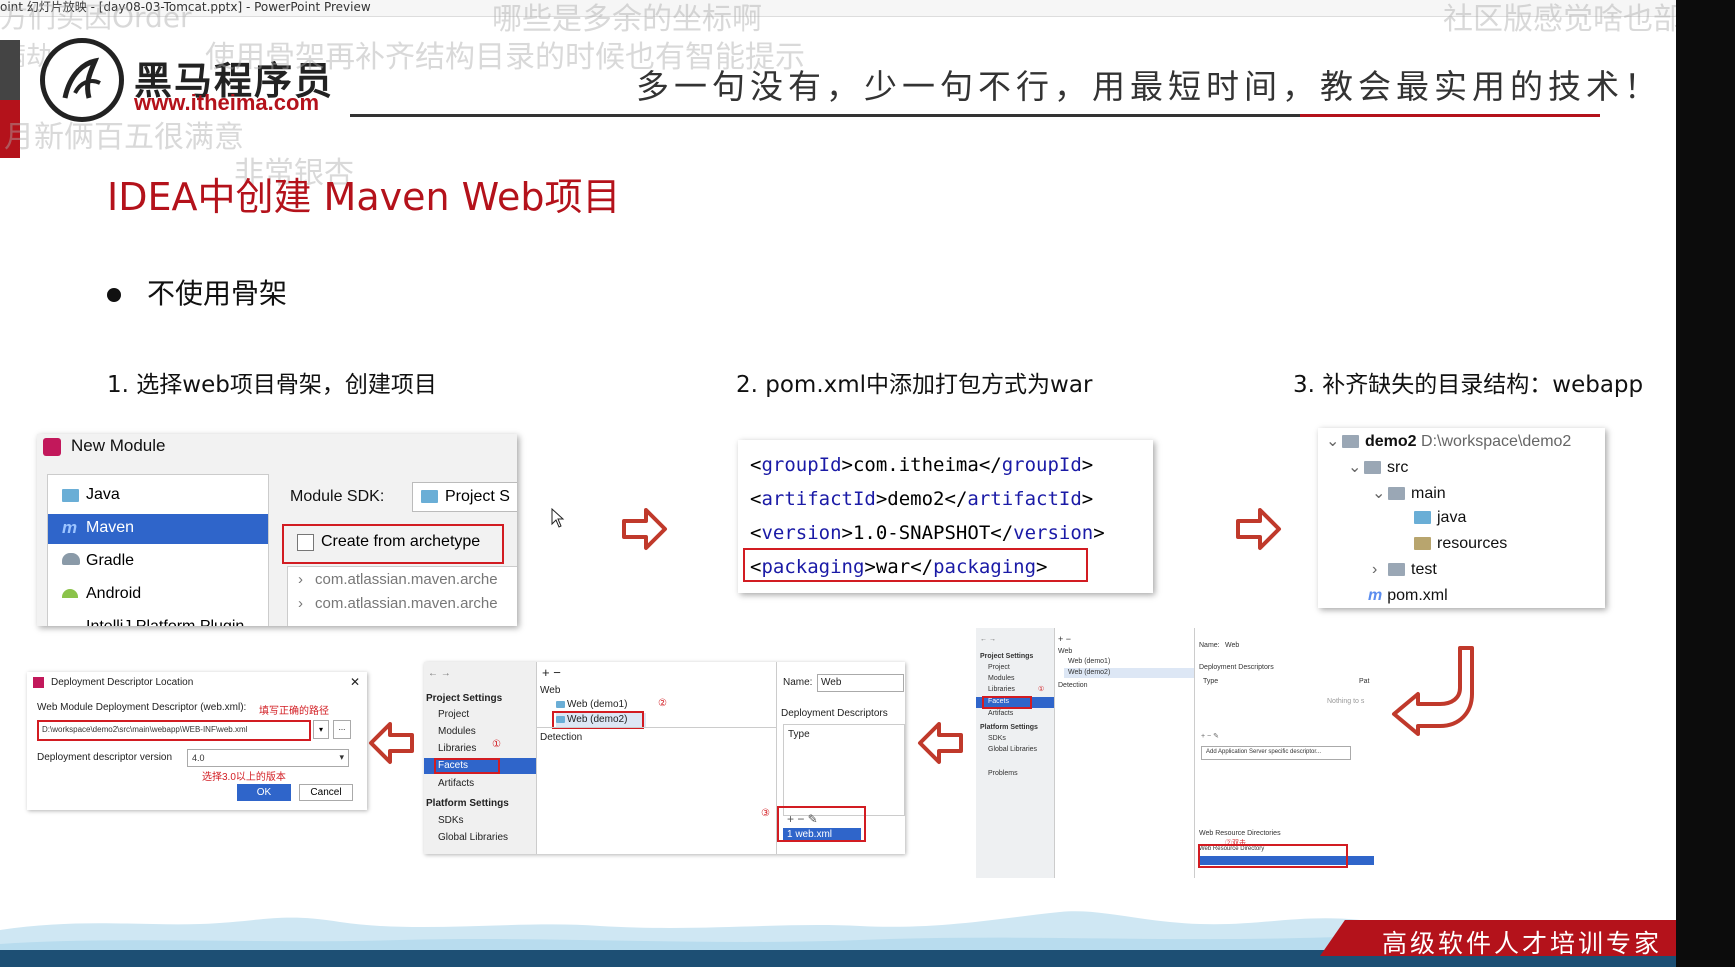 This screenshot has width=1735, height=967. Describe the element at coordinates (860, 683) in the screenshot. I see `name-input: Web` at that location.